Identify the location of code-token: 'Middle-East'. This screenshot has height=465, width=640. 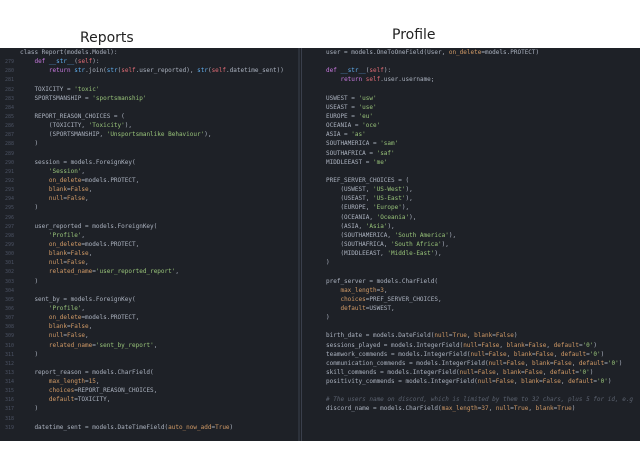
(411, 254).